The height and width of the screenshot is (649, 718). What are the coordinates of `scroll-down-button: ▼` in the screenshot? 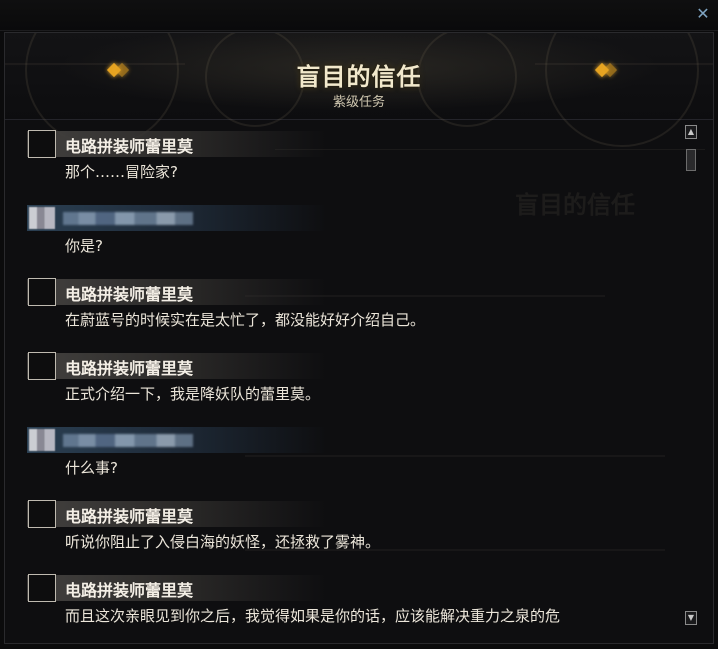 It's located at (691, 618).